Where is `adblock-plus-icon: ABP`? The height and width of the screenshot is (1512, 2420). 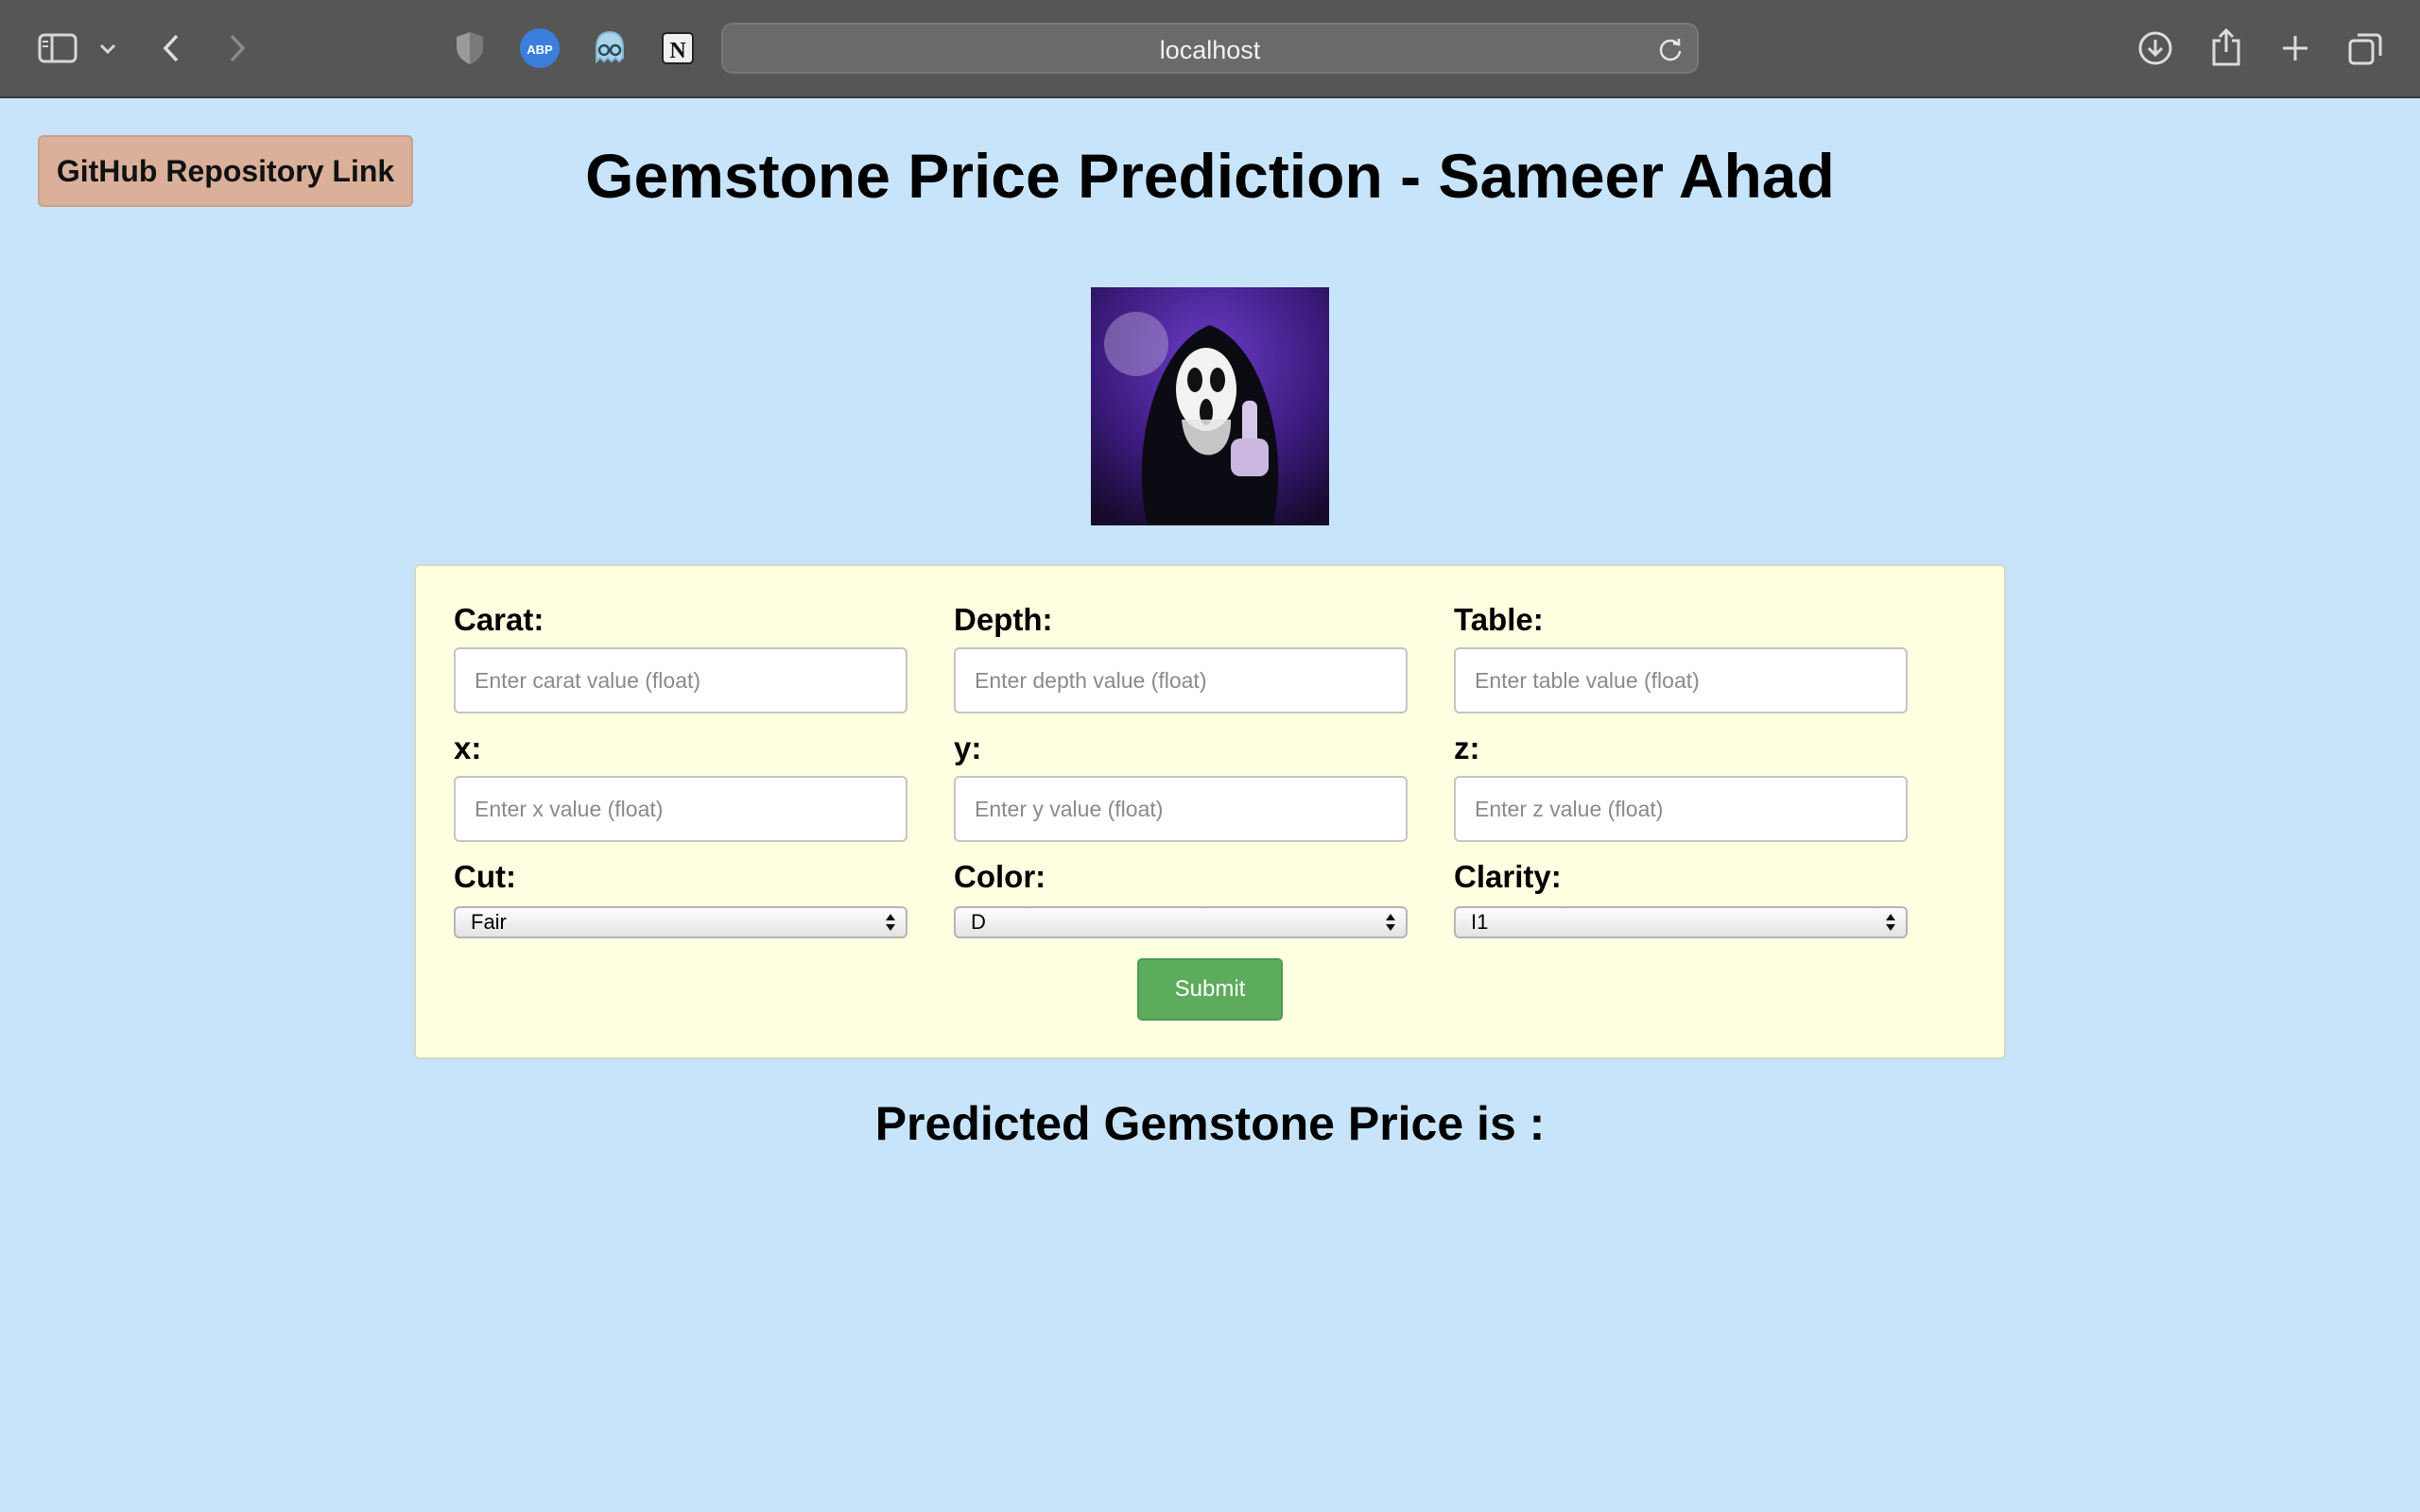
adblock-plus-icon: ABP is located at coordinates (540, 48).